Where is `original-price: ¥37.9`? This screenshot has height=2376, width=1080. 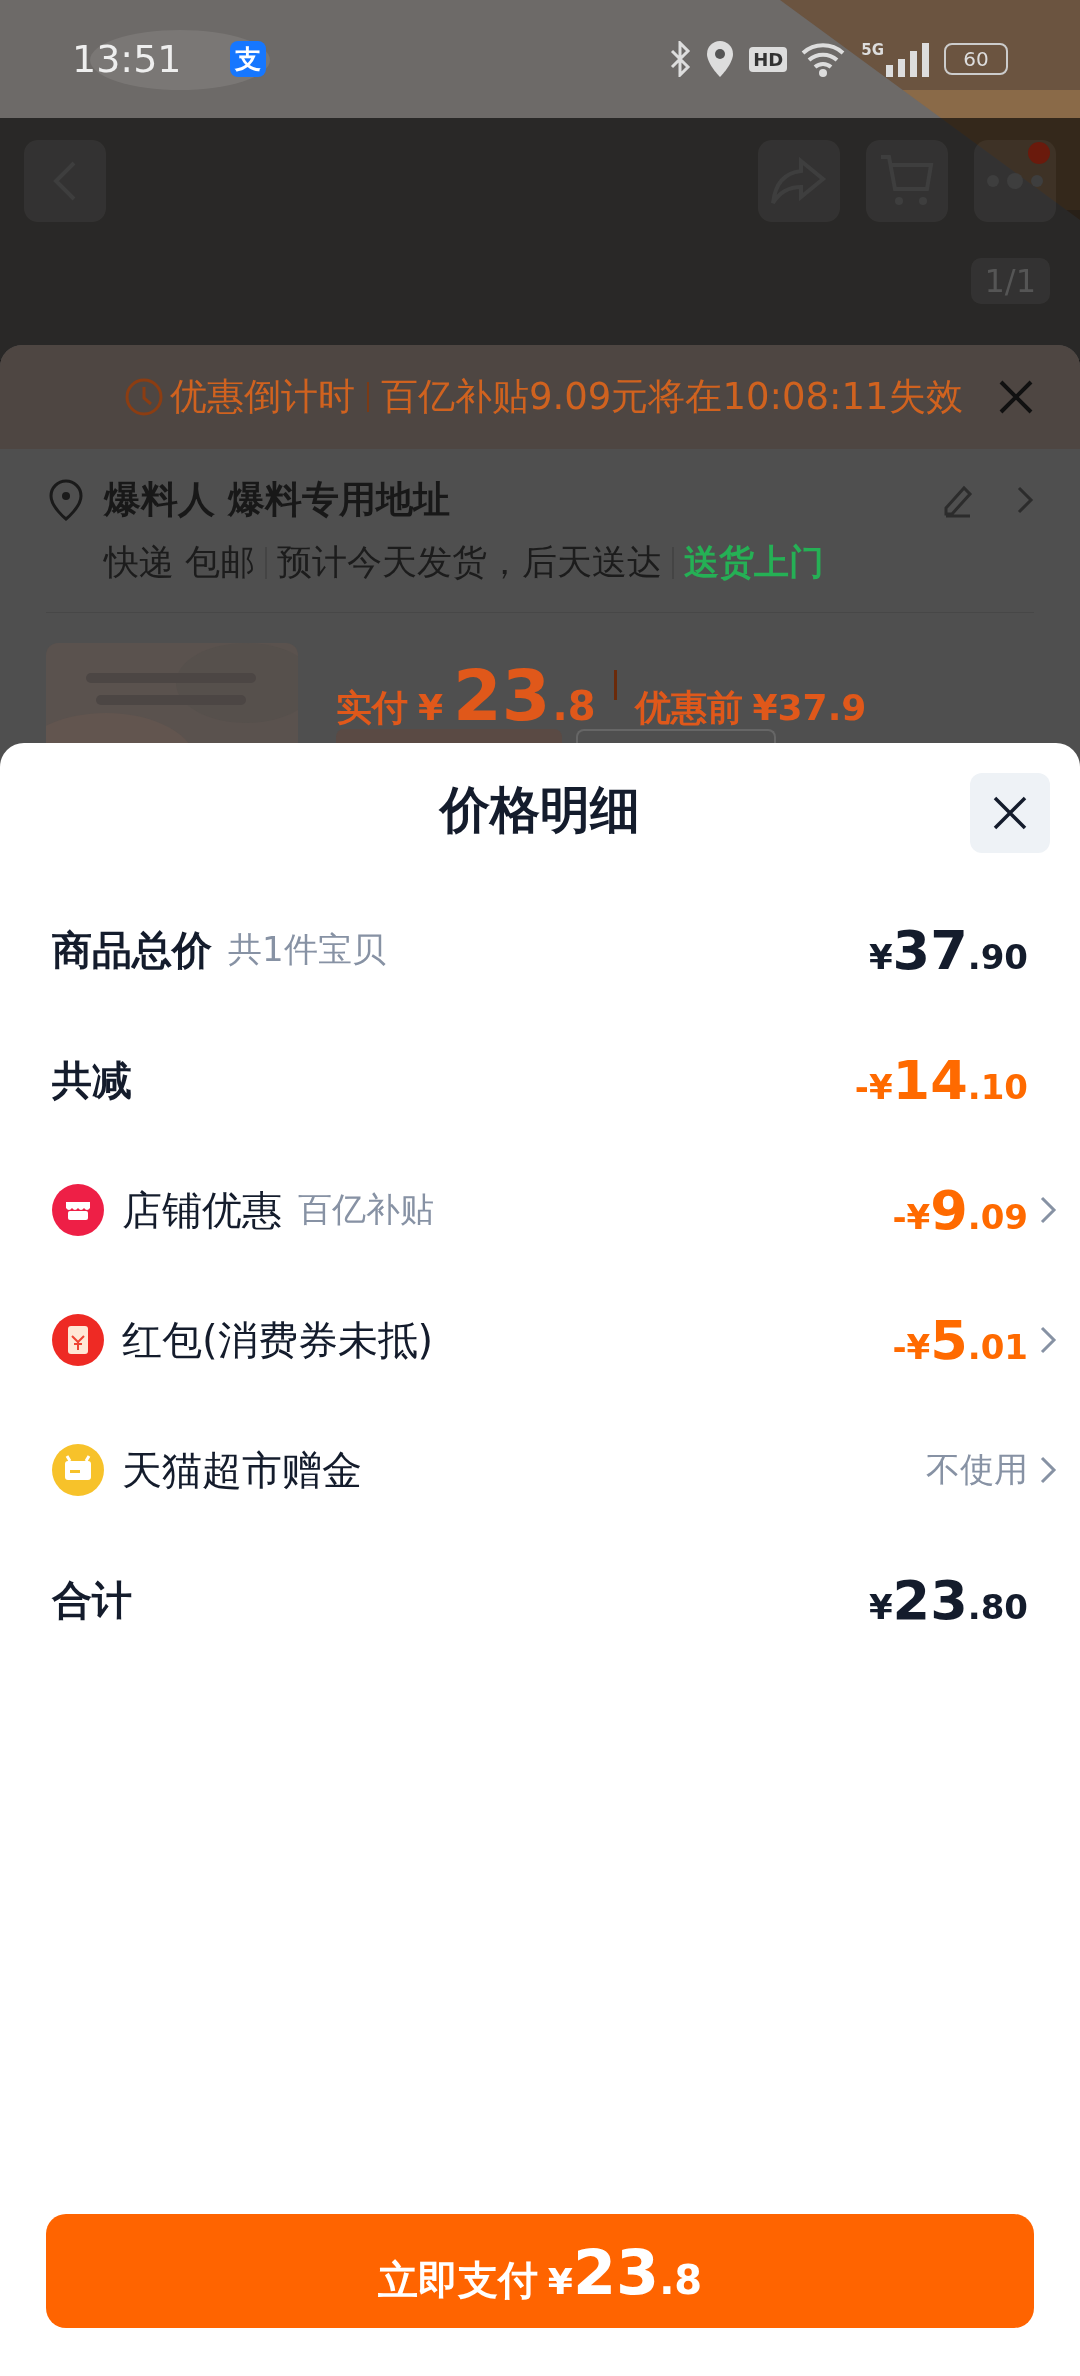
original-price: ¥37.9 is located at coordinates (809, 707).